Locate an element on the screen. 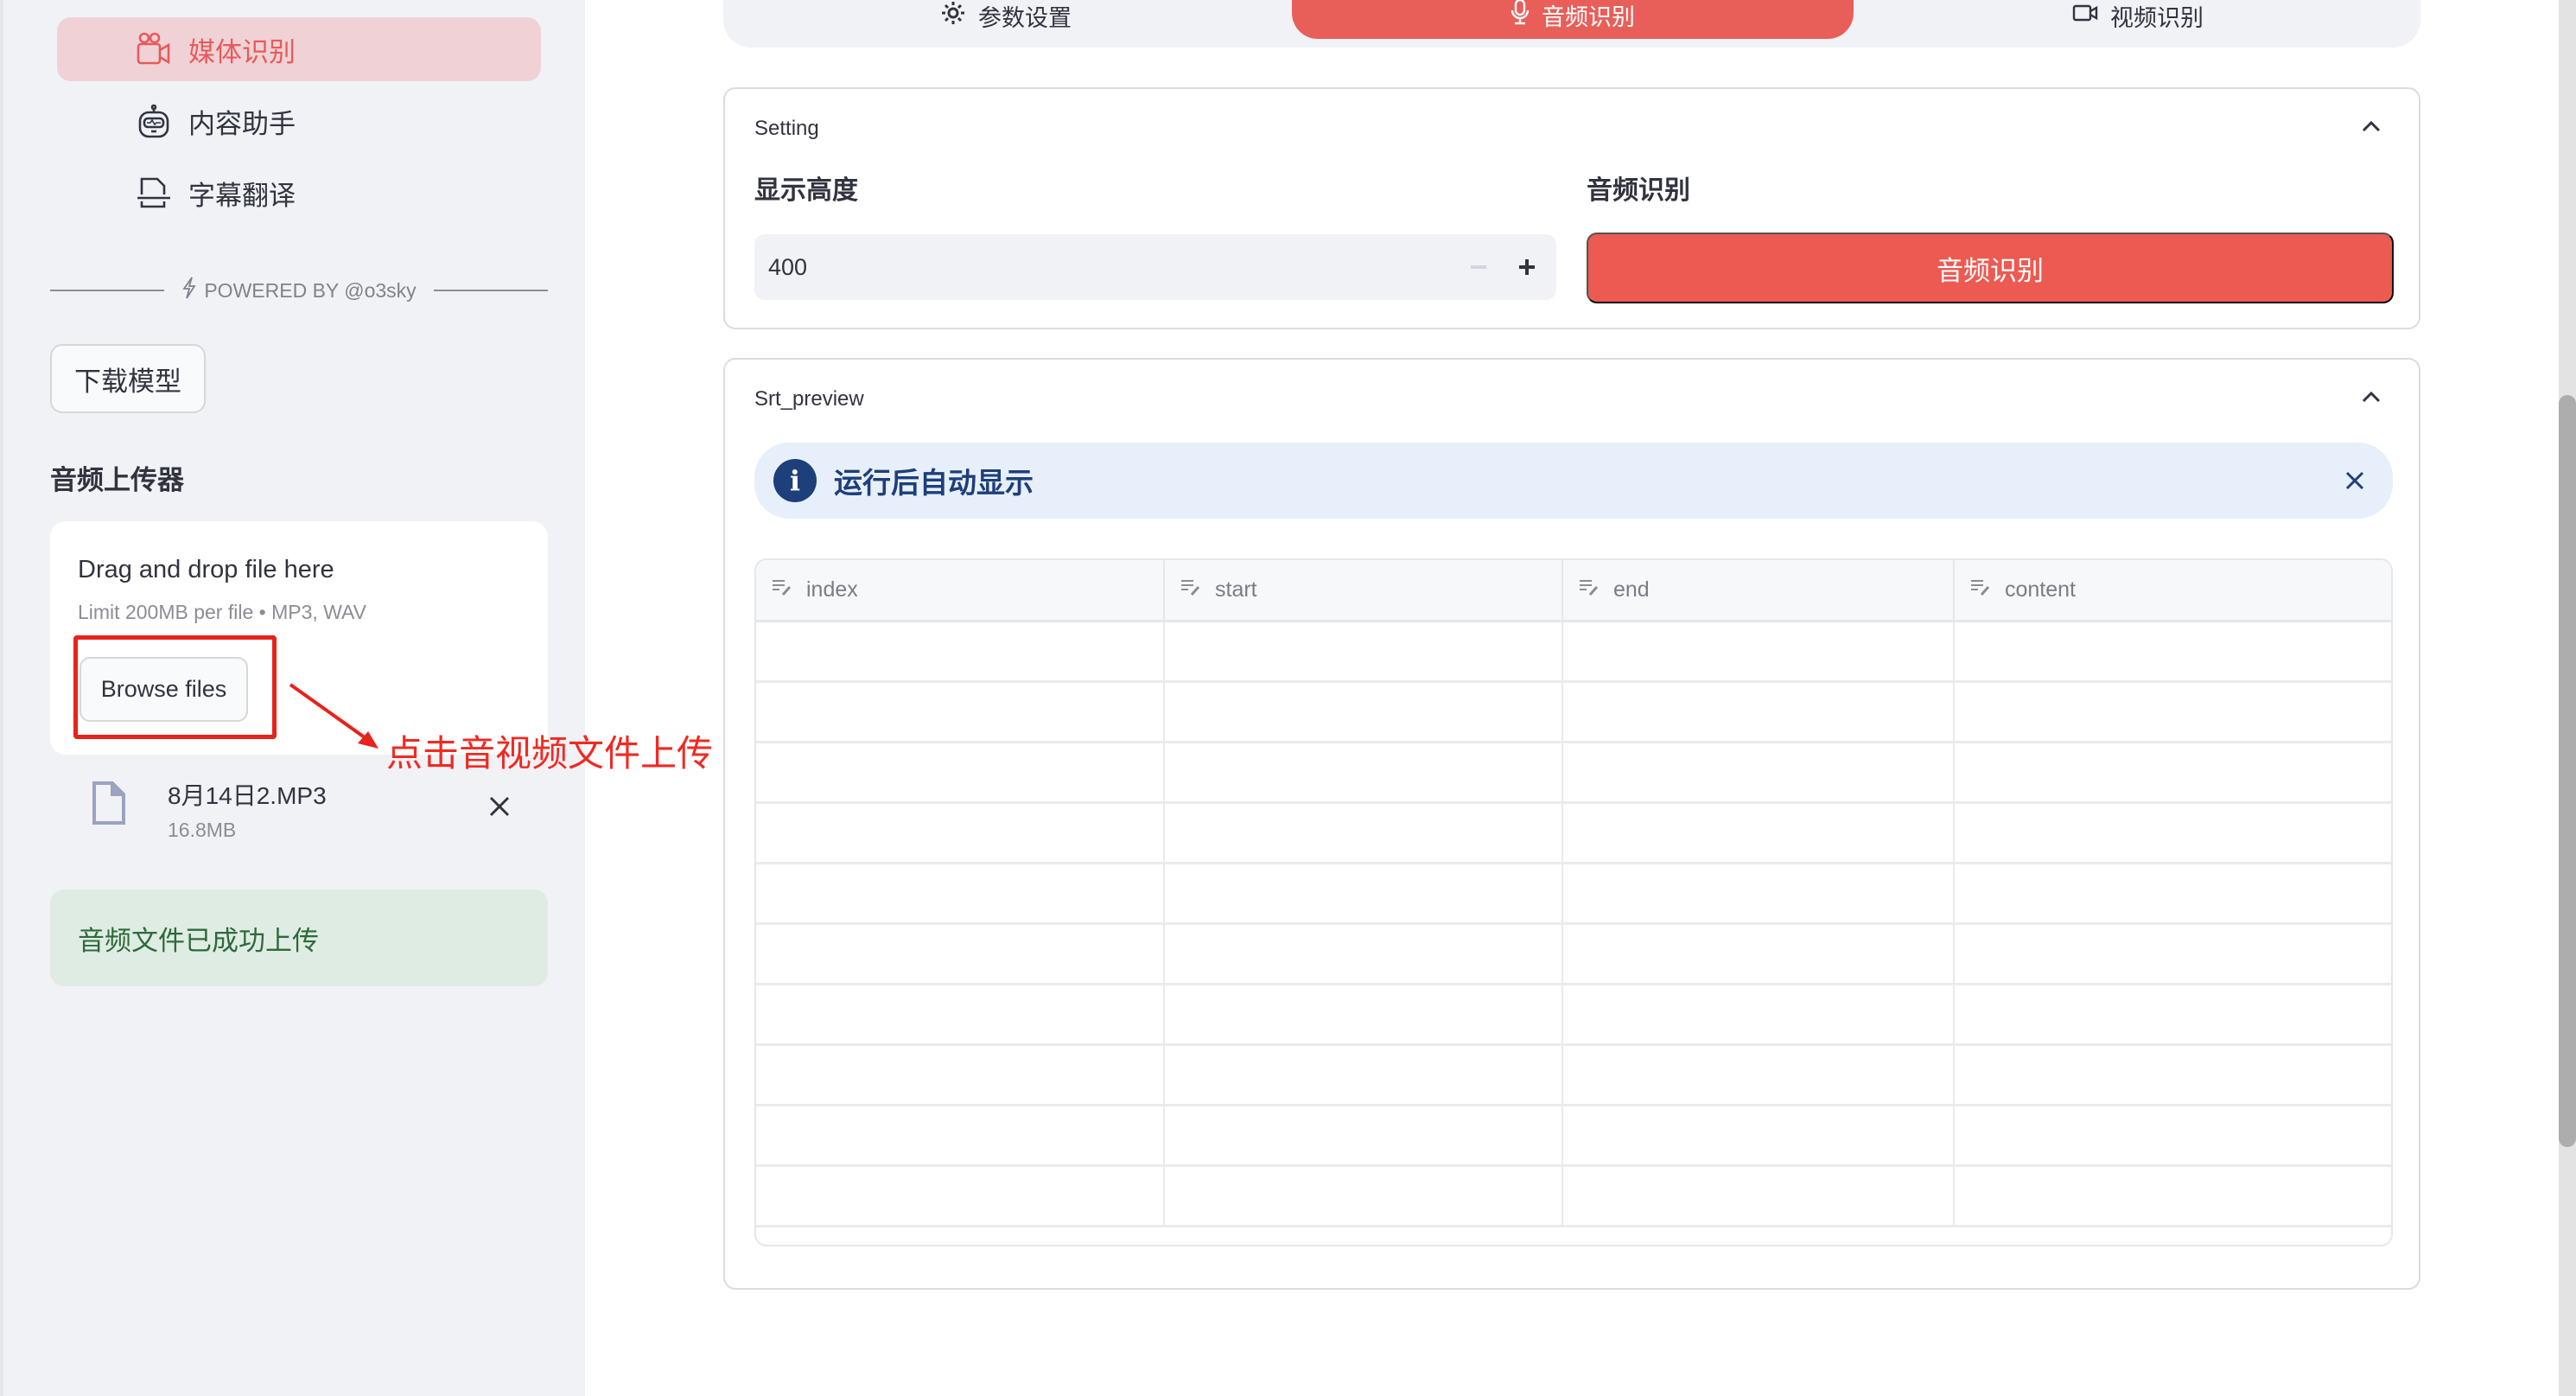  display-height-label: 显示高度 is located at coordinates (806, 191).